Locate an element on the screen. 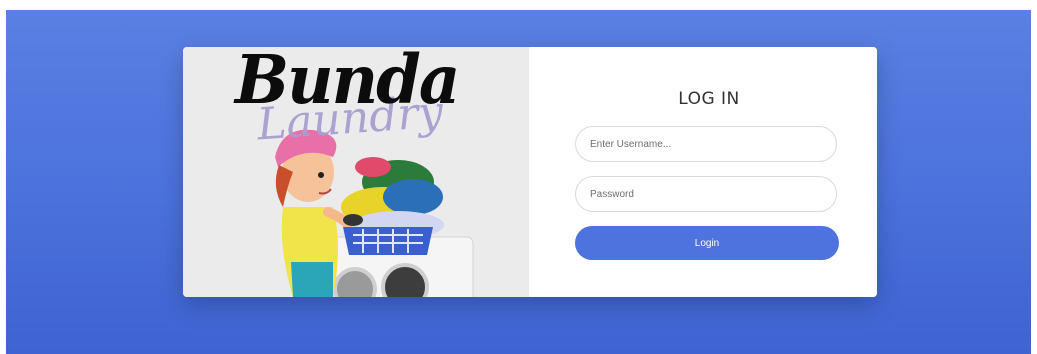 This screenshot has width=1037, height=354. login-button: Login is located at coordinates (707, 243).